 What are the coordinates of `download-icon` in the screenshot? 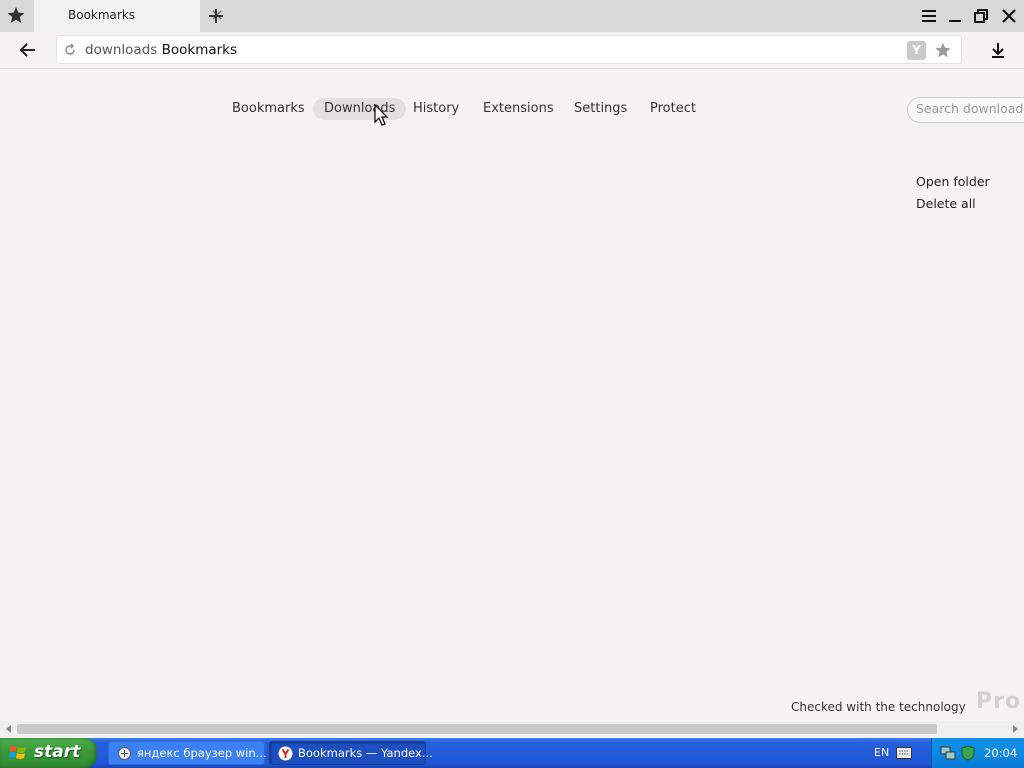 It's located at (998, 50).